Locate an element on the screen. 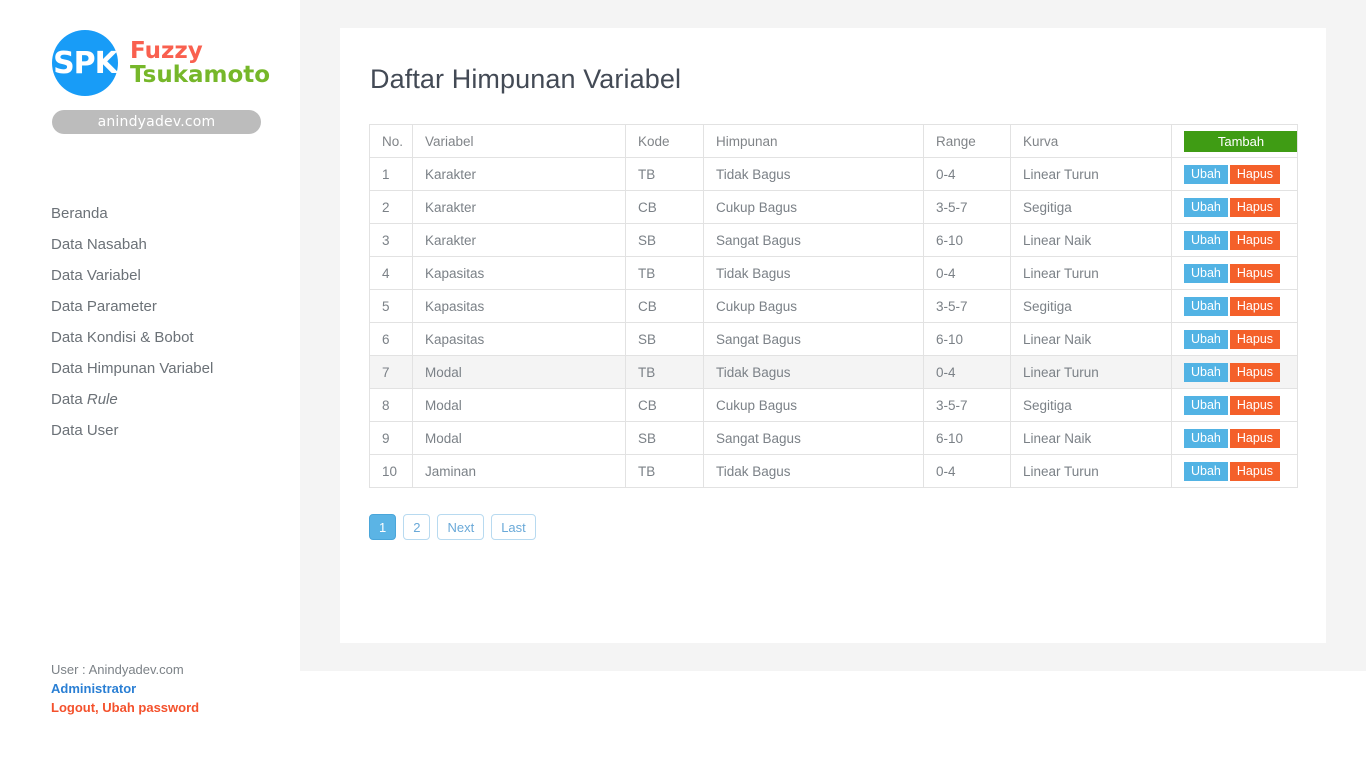  sidebar-item-data-himpunan-variabel: Data Himpunan Variabel is located at coordinates (150, 368).